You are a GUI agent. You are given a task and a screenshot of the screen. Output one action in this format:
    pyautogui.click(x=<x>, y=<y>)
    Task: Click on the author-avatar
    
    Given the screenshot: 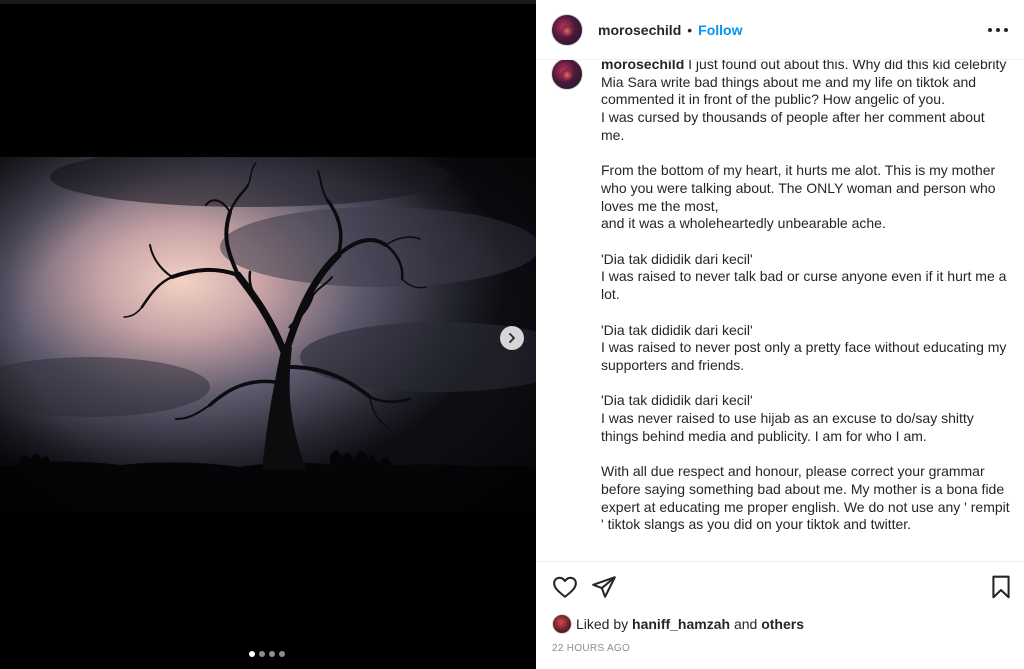 What is the action you would take?
    pyautogui.click(x=567, y=29)
    